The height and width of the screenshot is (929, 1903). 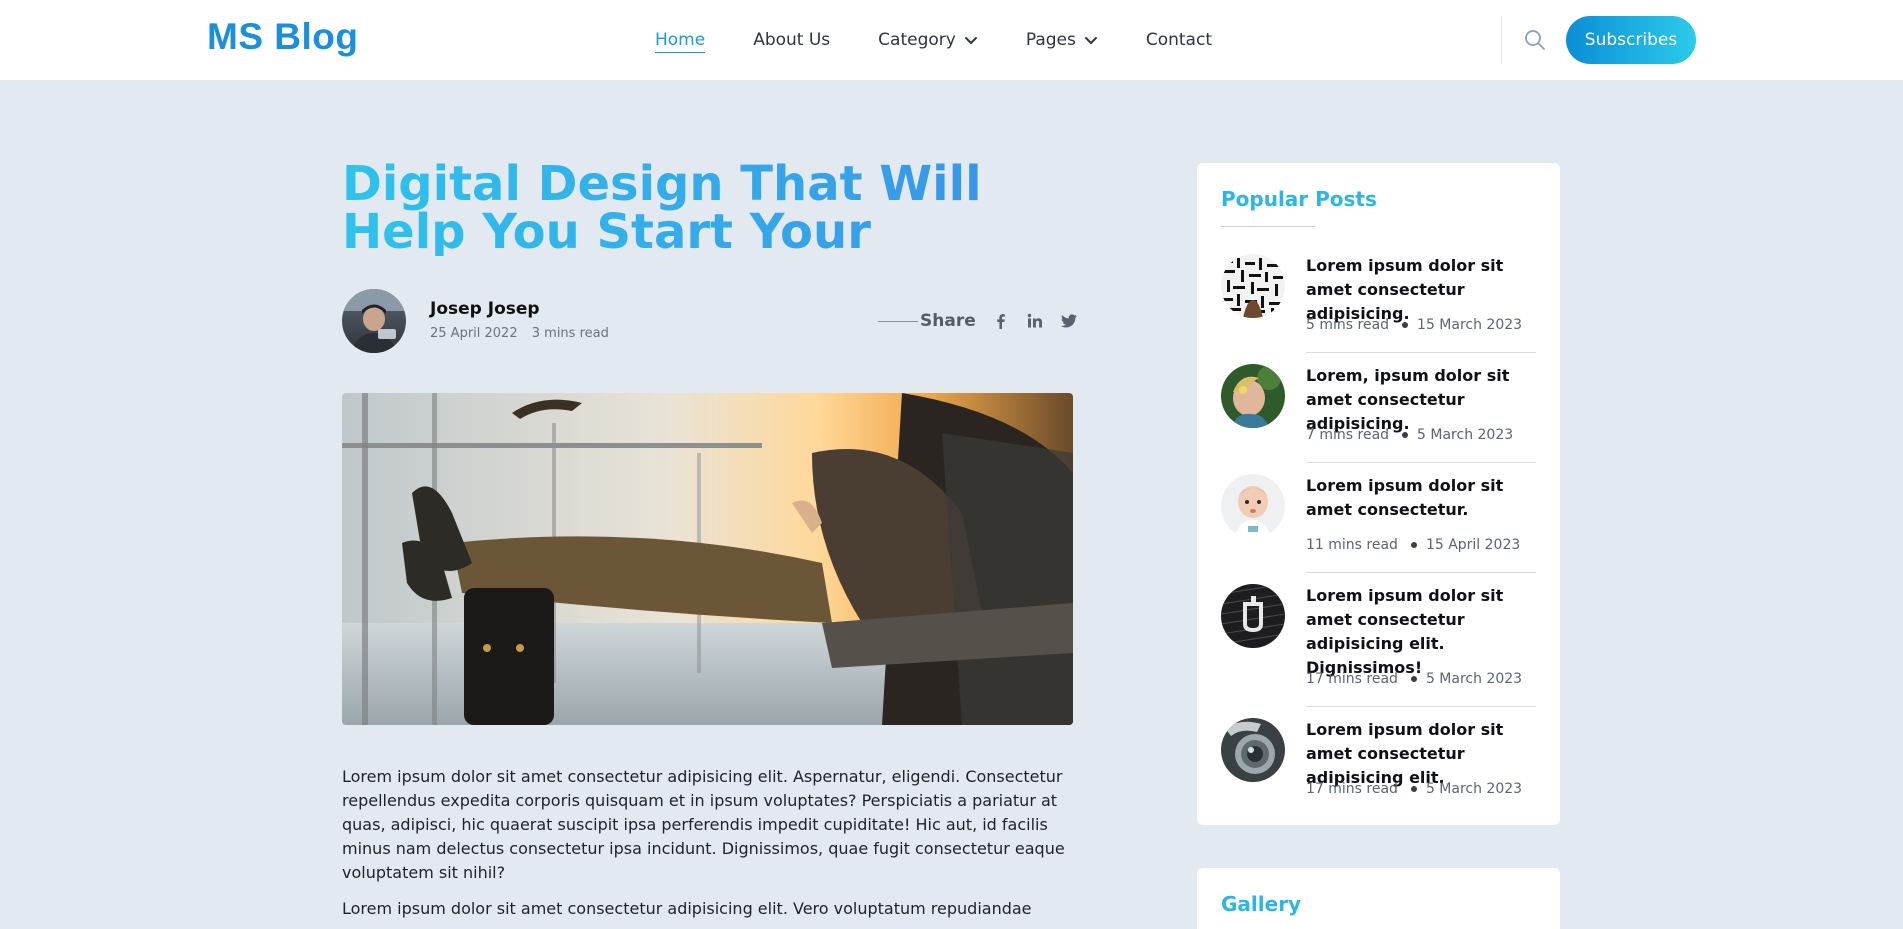 I want to click on nav-label: Home, so click(x=680, y=40).